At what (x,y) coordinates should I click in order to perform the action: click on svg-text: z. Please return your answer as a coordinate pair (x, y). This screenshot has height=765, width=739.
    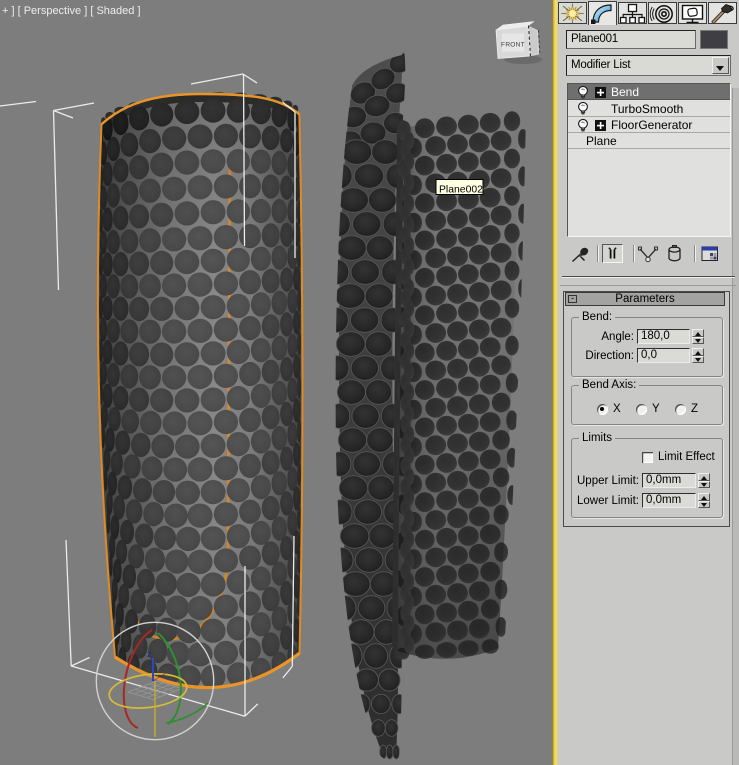
    Looking at the image, I should click on (149, 654).